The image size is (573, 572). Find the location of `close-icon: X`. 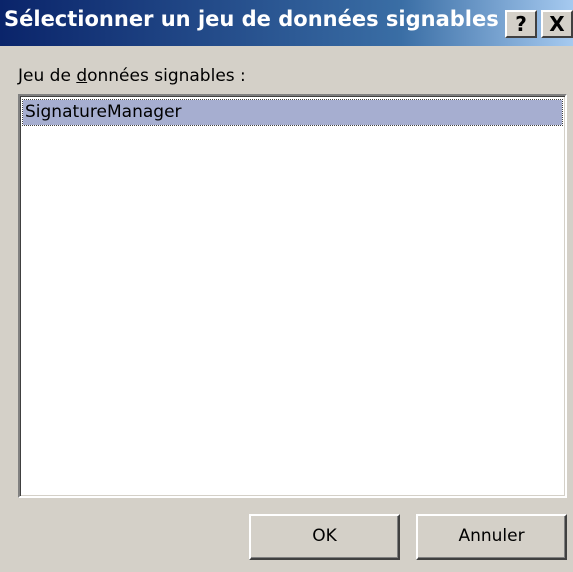

close-icon: X is located at coordinates (557, 24).